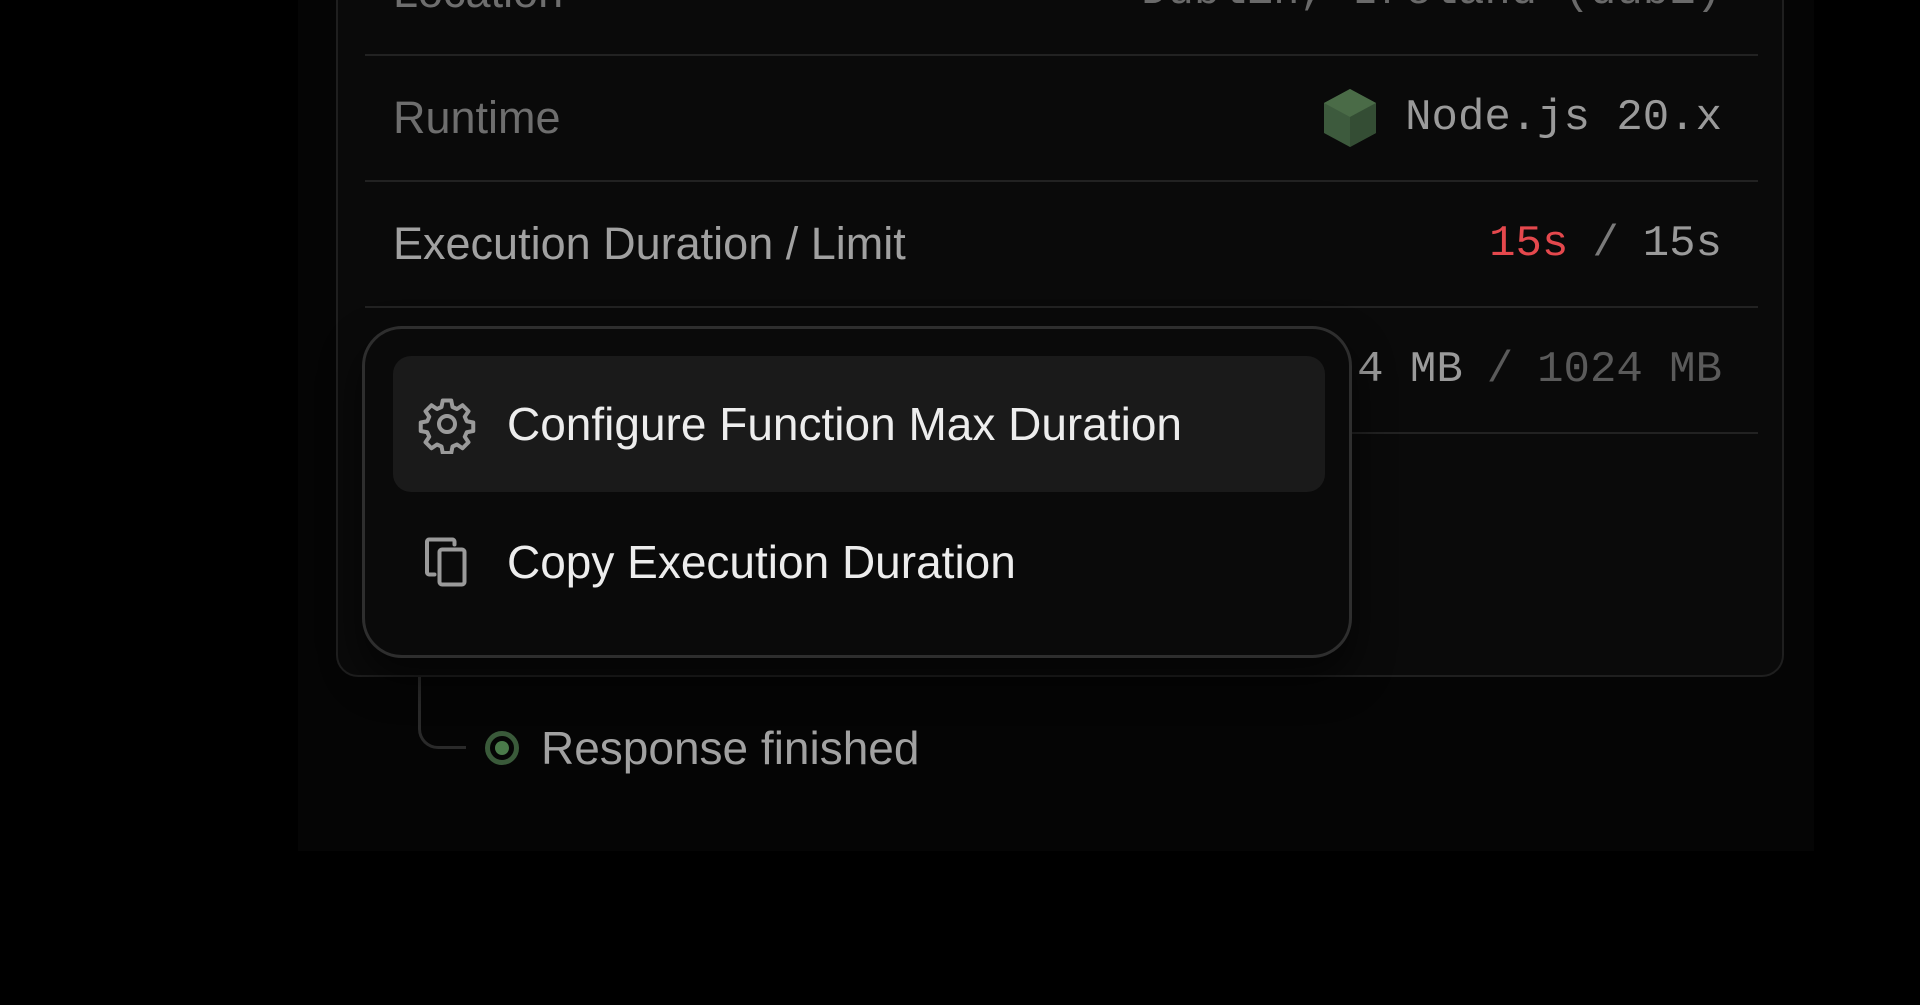 Image resolution: width=1920 pixels, height=1005 pixels. I want to click on detail-row-location: Location Dublin, Ireland (dub1), so click(1061, 28).